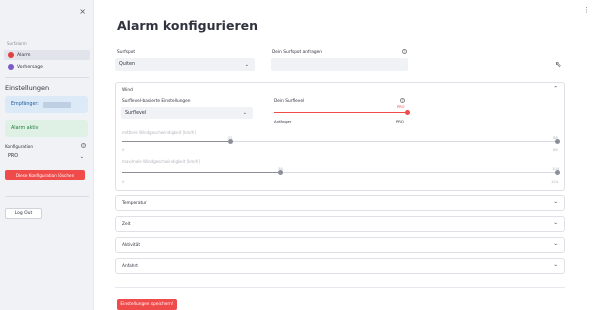 This screenshot has height=310, width=596. Describe the element at coordinates (46, 128) in the screenshot. I see `alarm-status-badge: Alarm aktiv` at that location.